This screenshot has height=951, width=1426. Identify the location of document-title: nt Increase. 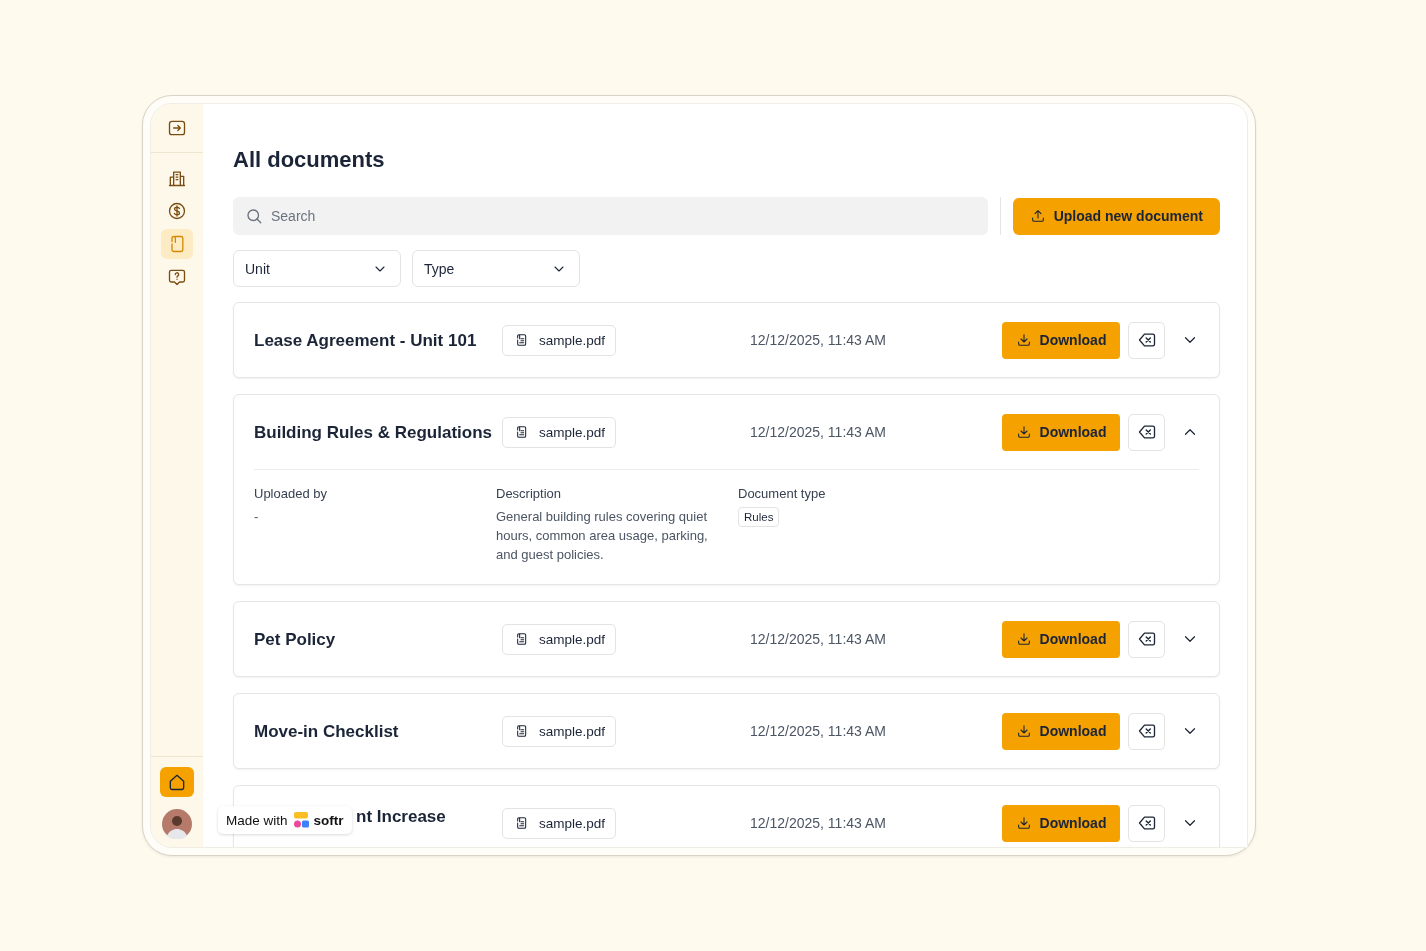
(401, 816).